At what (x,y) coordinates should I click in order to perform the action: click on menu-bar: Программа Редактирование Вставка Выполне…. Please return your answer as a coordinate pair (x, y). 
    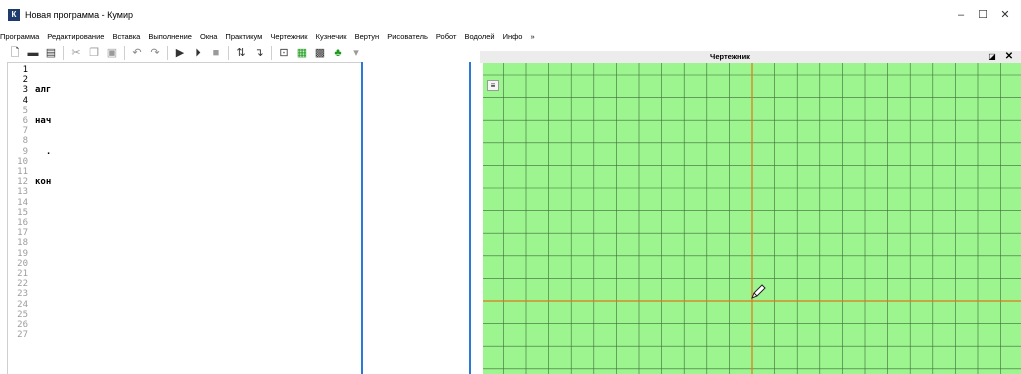
    Looking at the image, I should click on (510, 37).